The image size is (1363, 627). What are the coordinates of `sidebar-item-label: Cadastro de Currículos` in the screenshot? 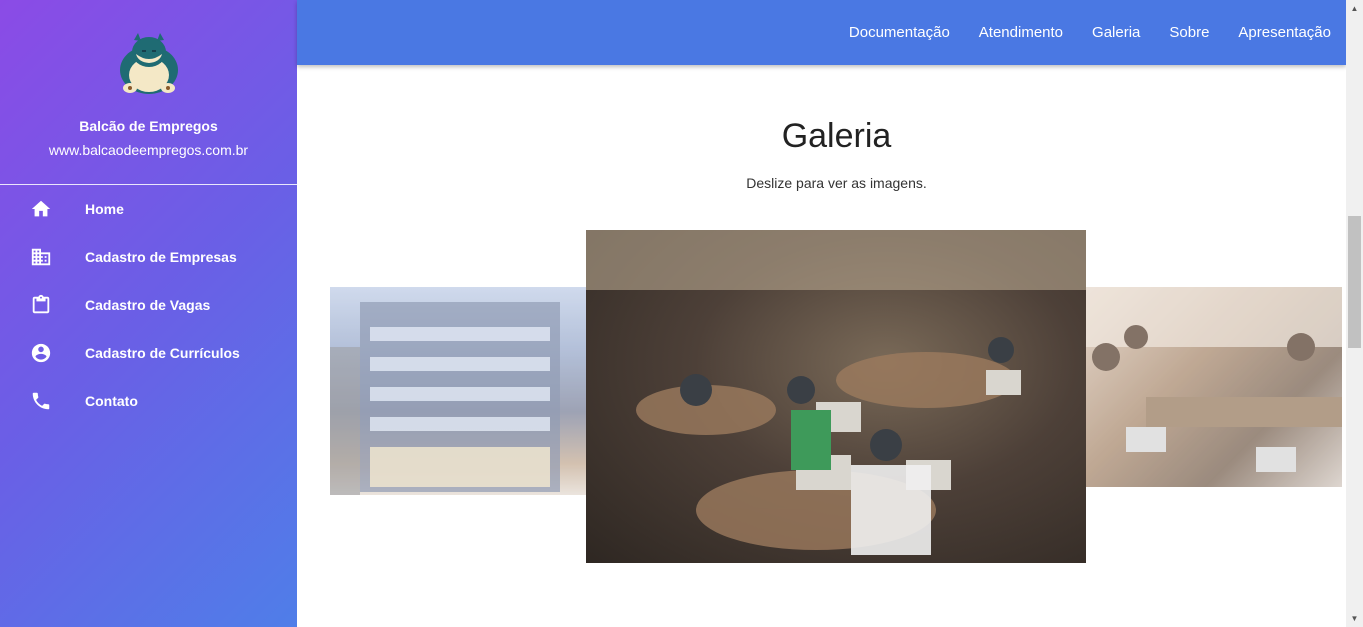 It's located at (162, 353).